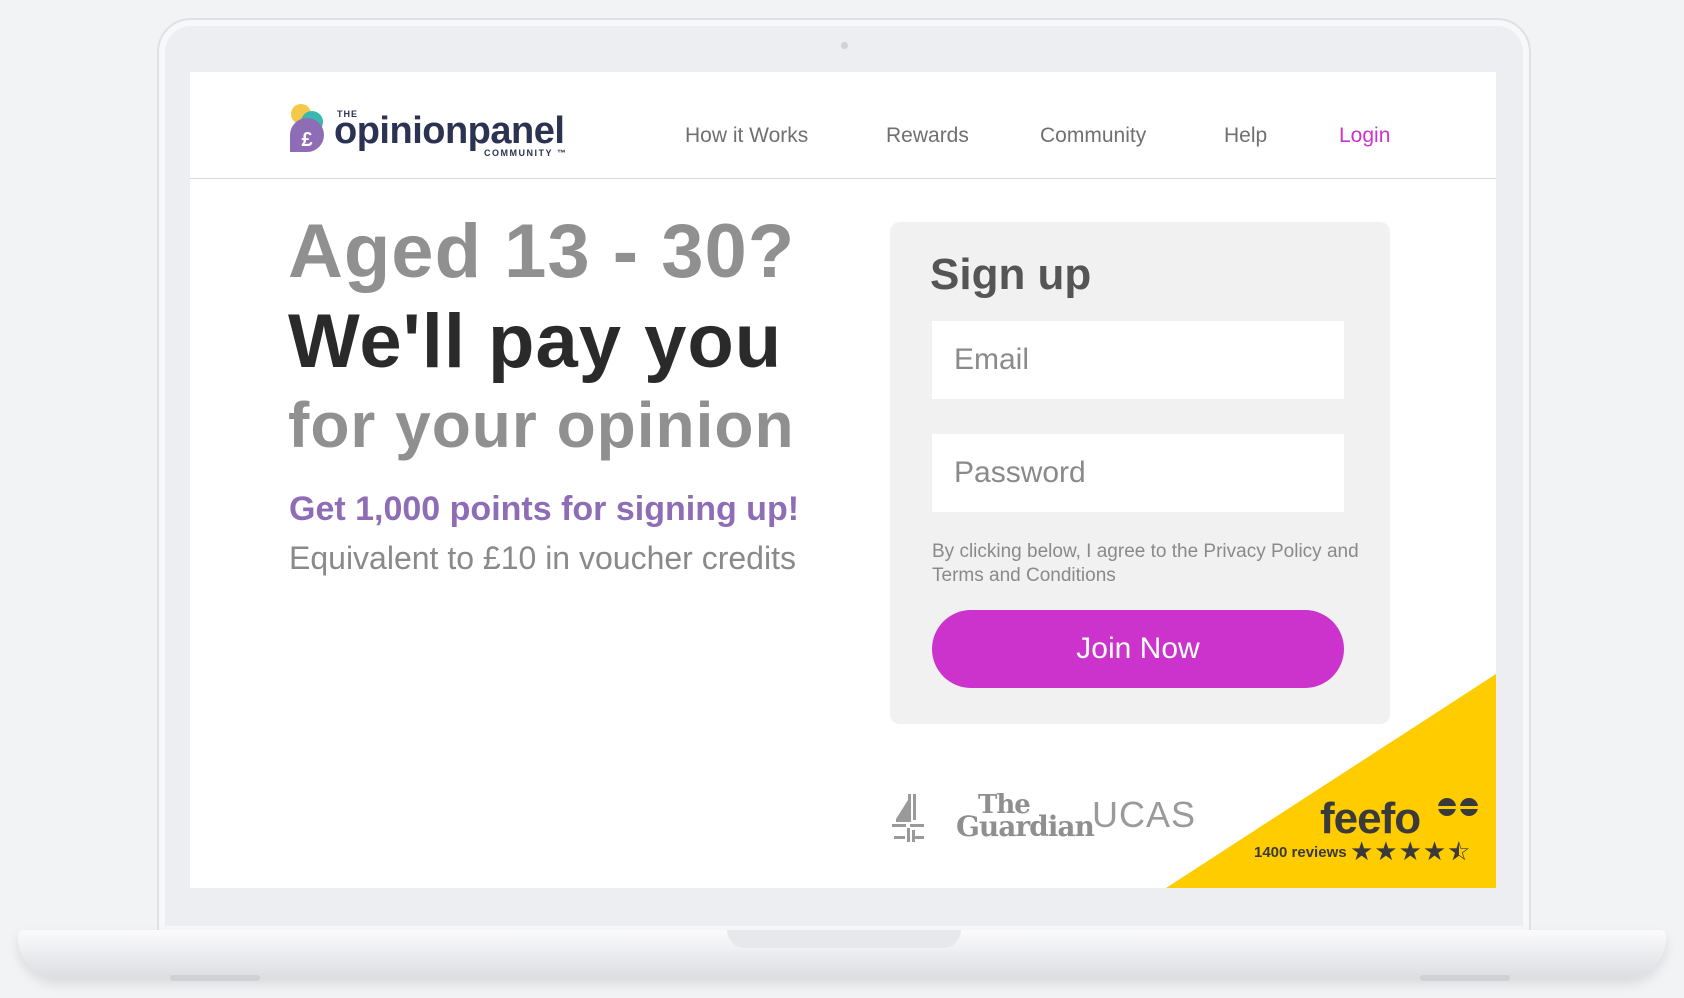 This screenshot has width=1684, height=998. What do you see at coordinates (1093, 136) in the screenshot?
I see `nav-community: Community` at bounding box center [1093, 136].